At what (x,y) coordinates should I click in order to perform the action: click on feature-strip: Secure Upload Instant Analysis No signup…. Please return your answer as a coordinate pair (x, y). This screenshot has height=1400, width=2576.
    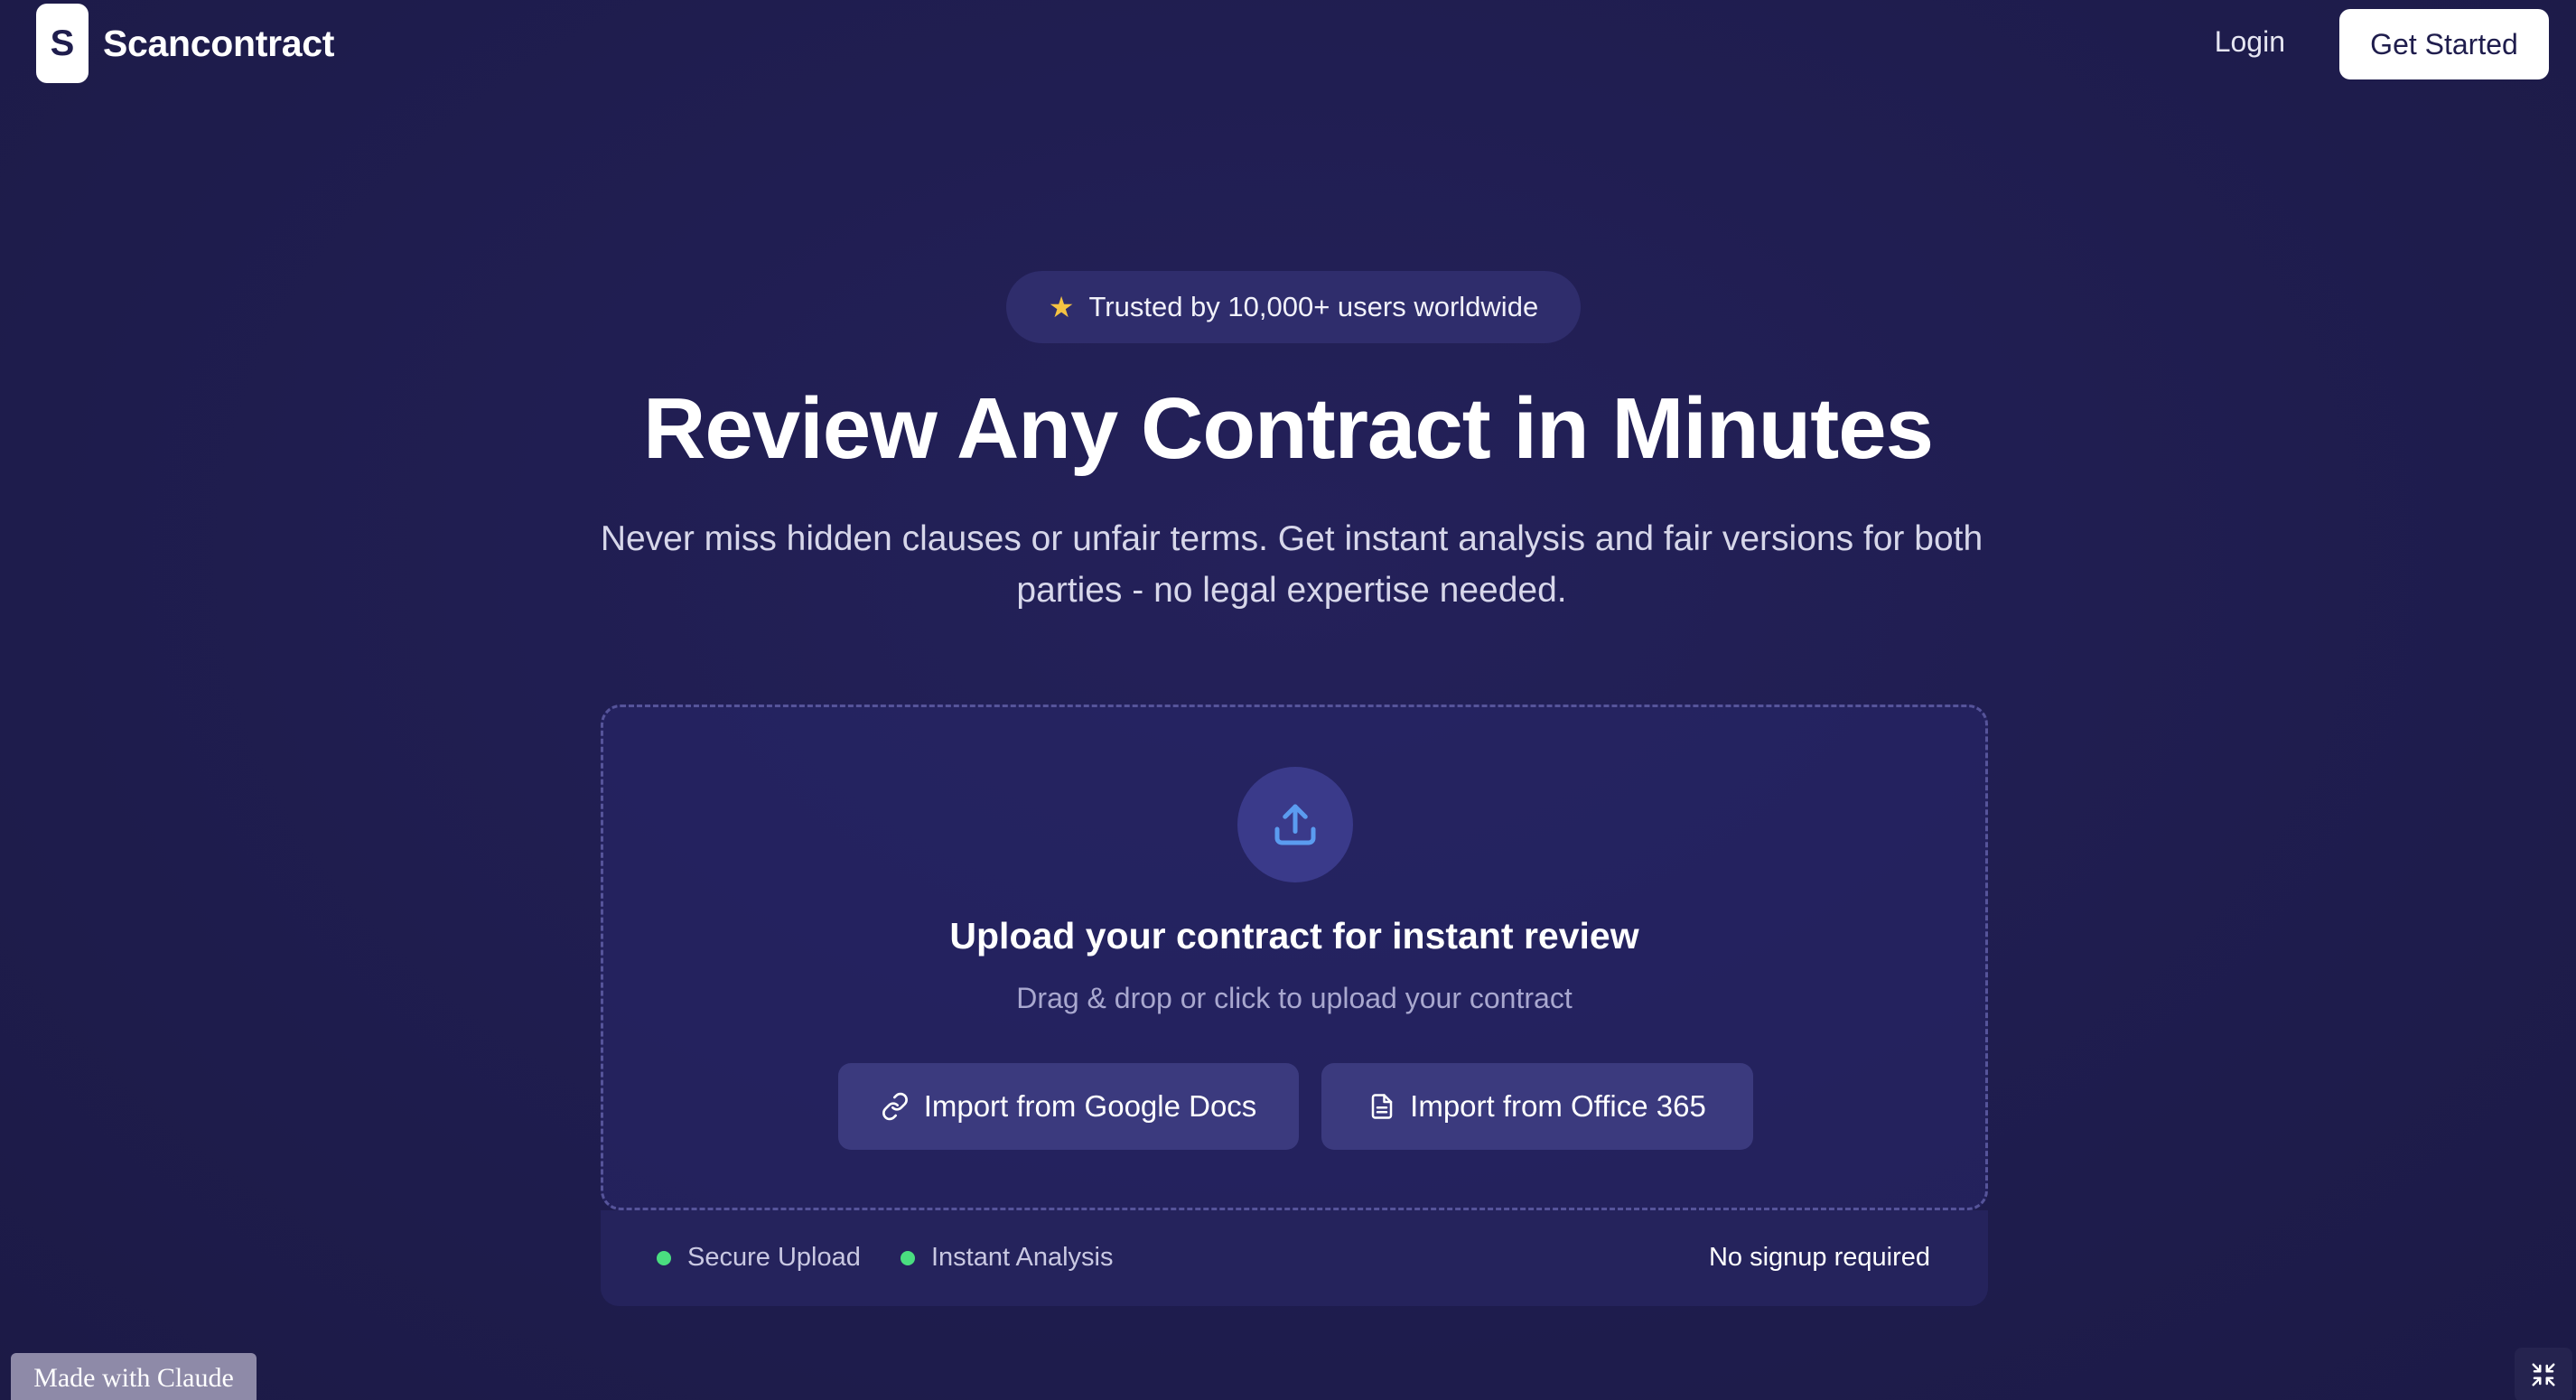
    Looking at the image, I should click on (1294, 1258).